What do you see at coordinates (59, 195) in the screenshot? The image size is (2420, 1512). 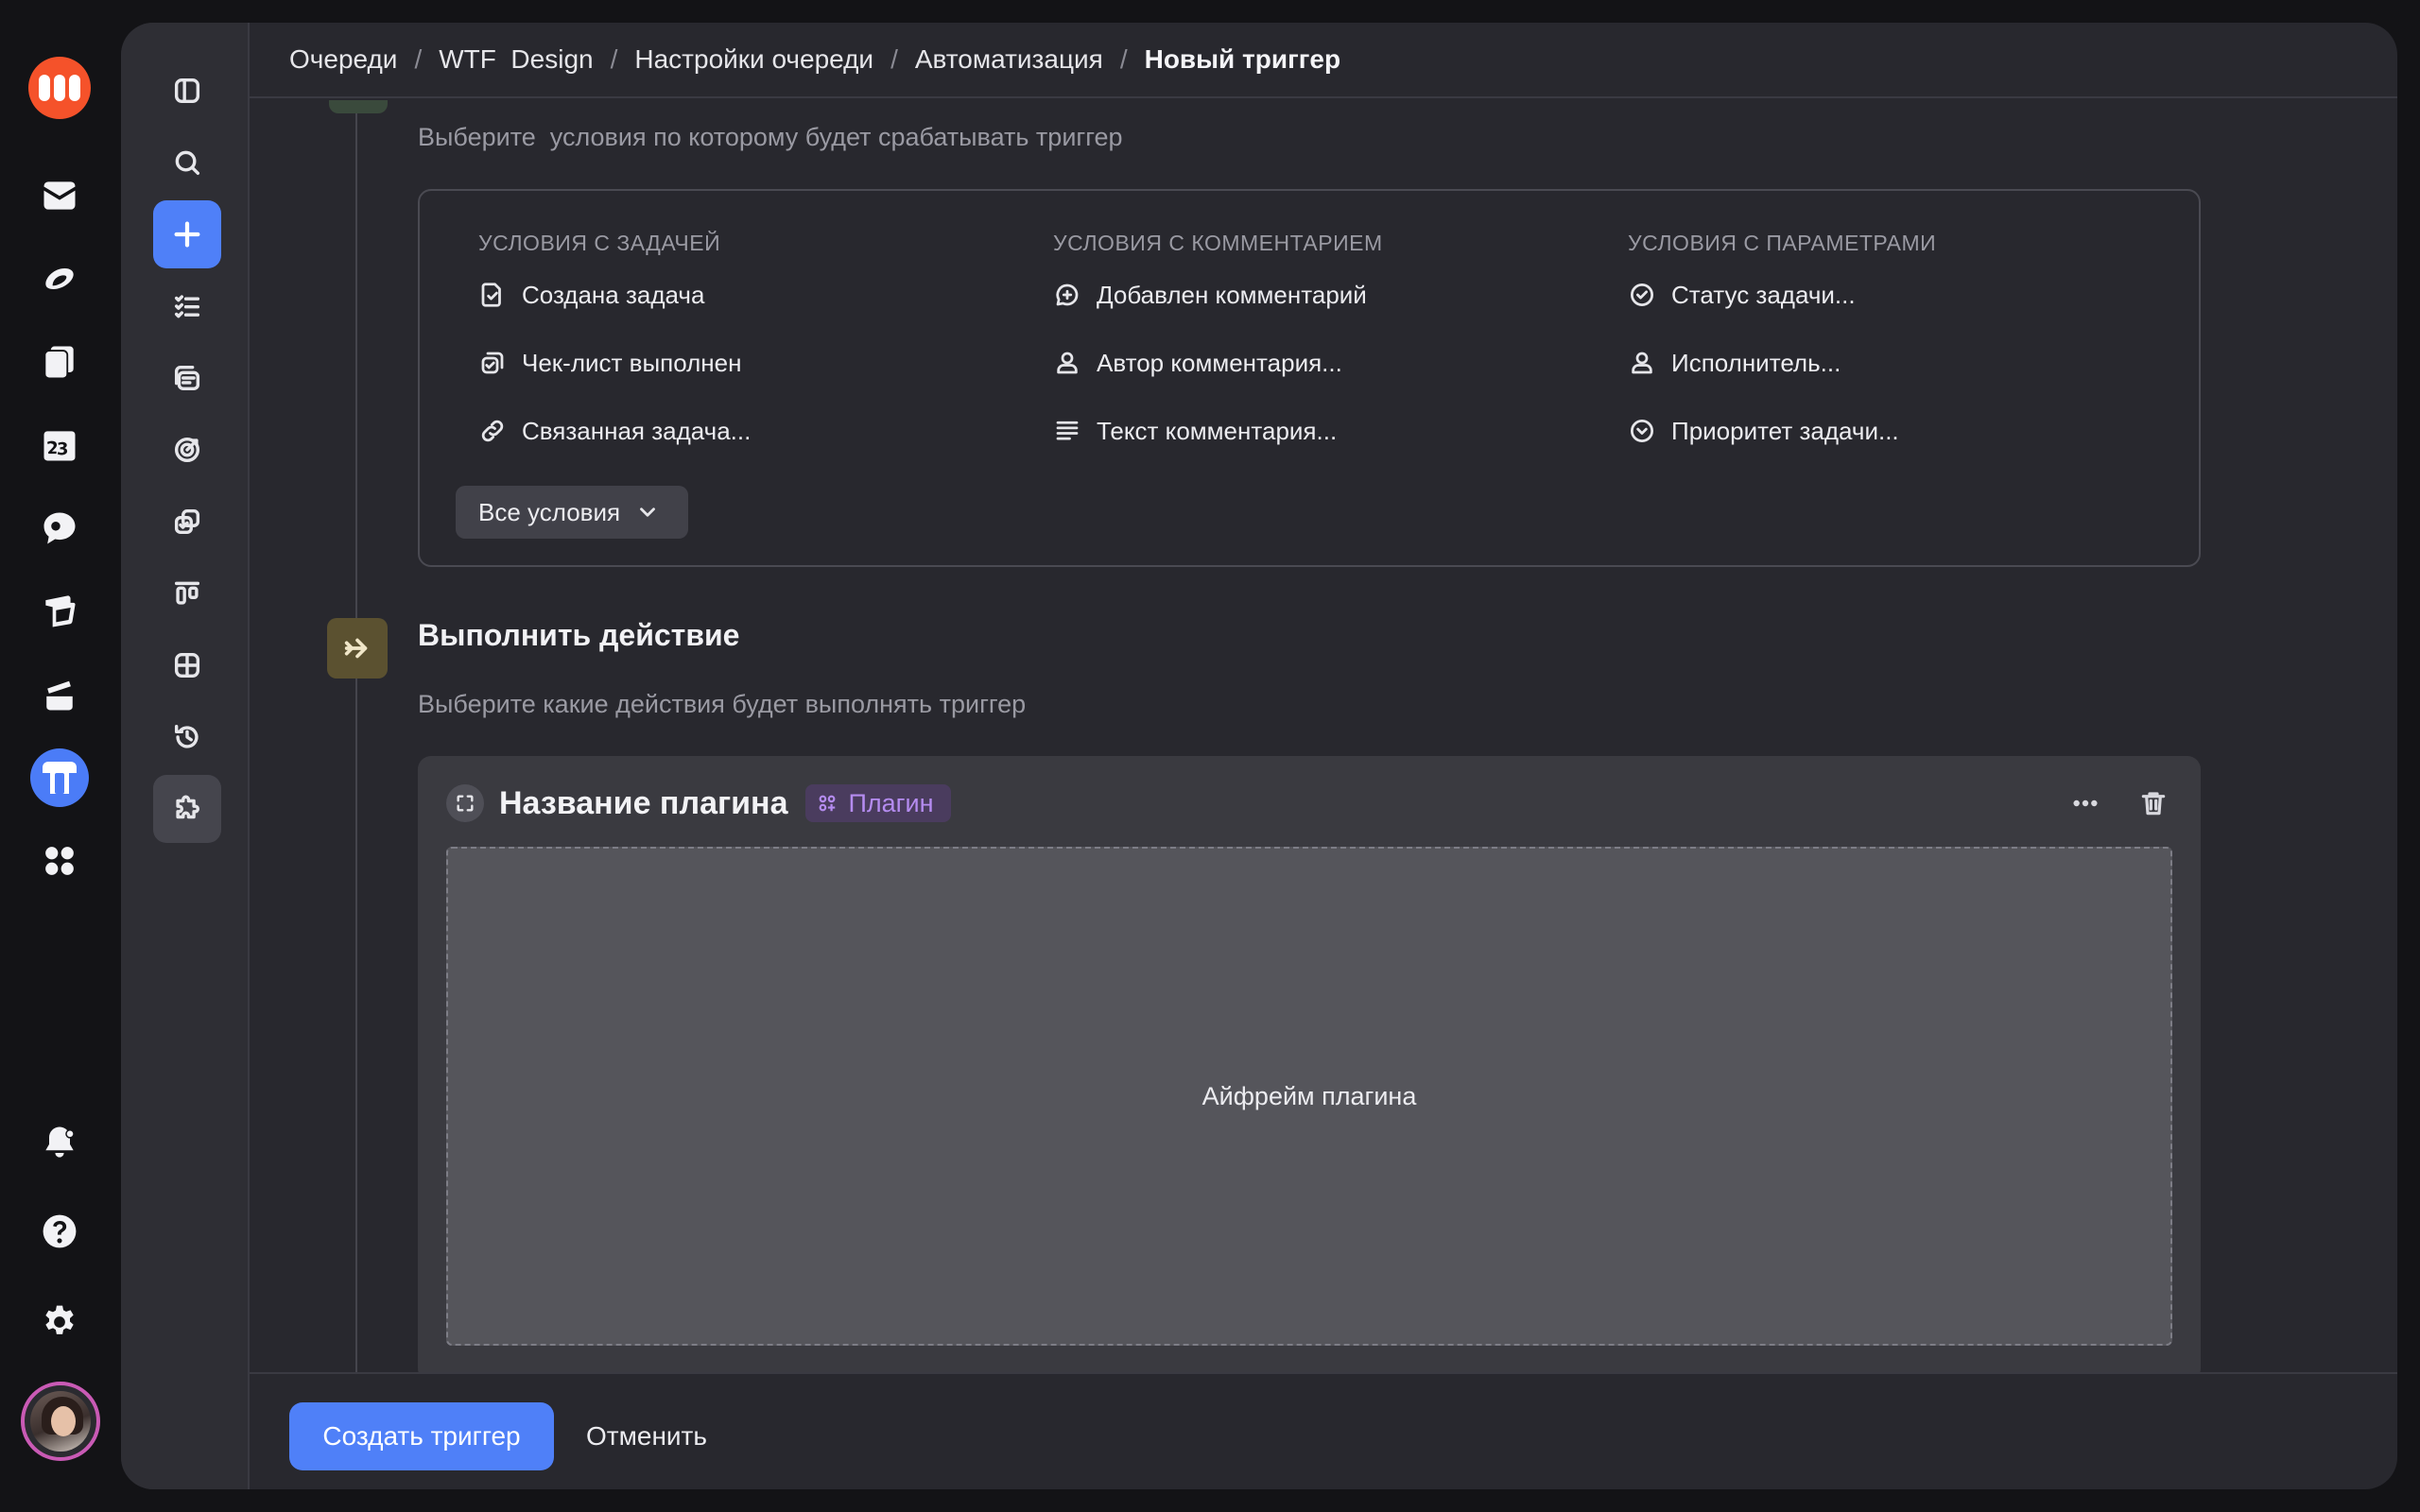 I see `mail-icon` at bounding box center [59, 195].